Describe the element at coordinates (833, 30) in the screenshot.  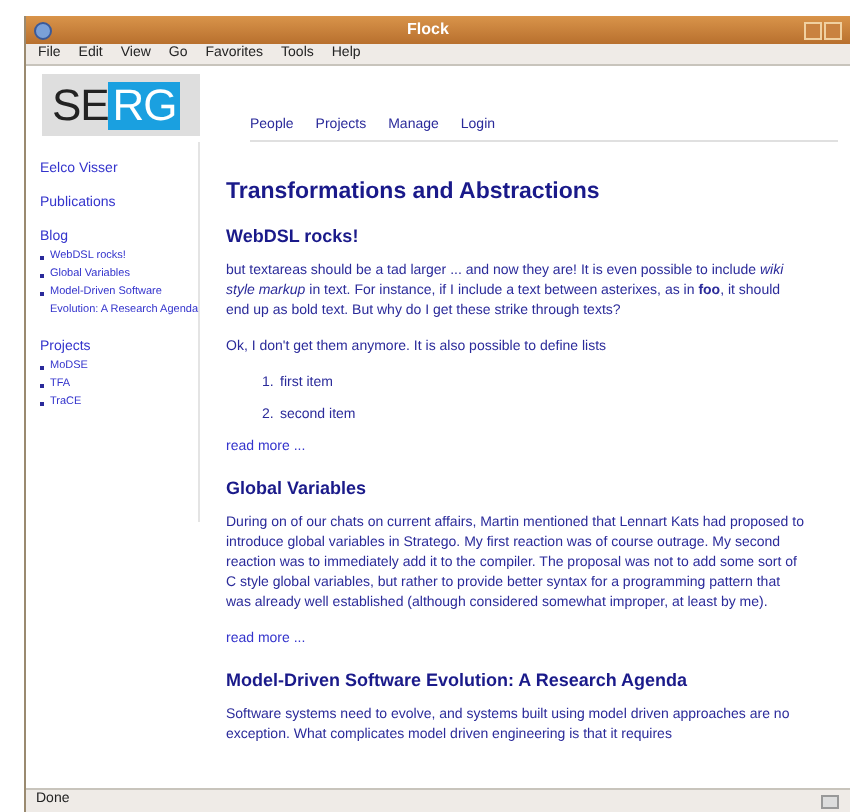
I see `maximize-button` at that location.